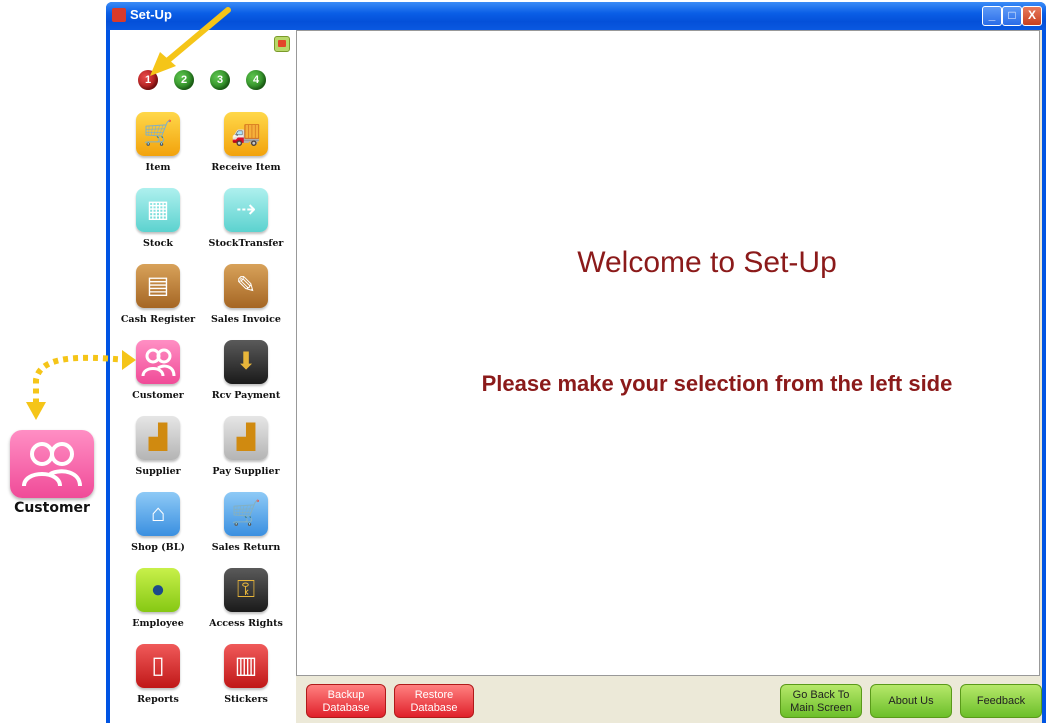 The height and width of the screenshot is (723, 1046). What do you see at coordinates (158, 514) in the screenshot?
I see `shop-icon: ⌂` at bounding box center [158, 514].